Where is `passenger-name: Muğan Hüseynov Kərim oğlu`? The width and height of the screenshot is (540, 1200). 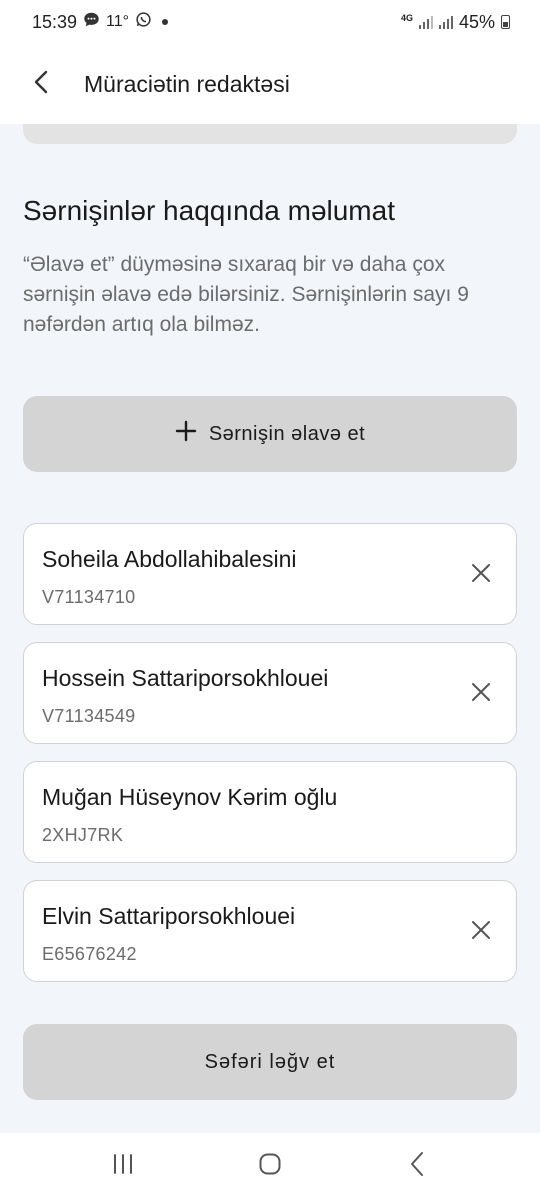
passenger-name: Muğan Hüseynov Kərim oğlu is located at coordinates (190, 797).